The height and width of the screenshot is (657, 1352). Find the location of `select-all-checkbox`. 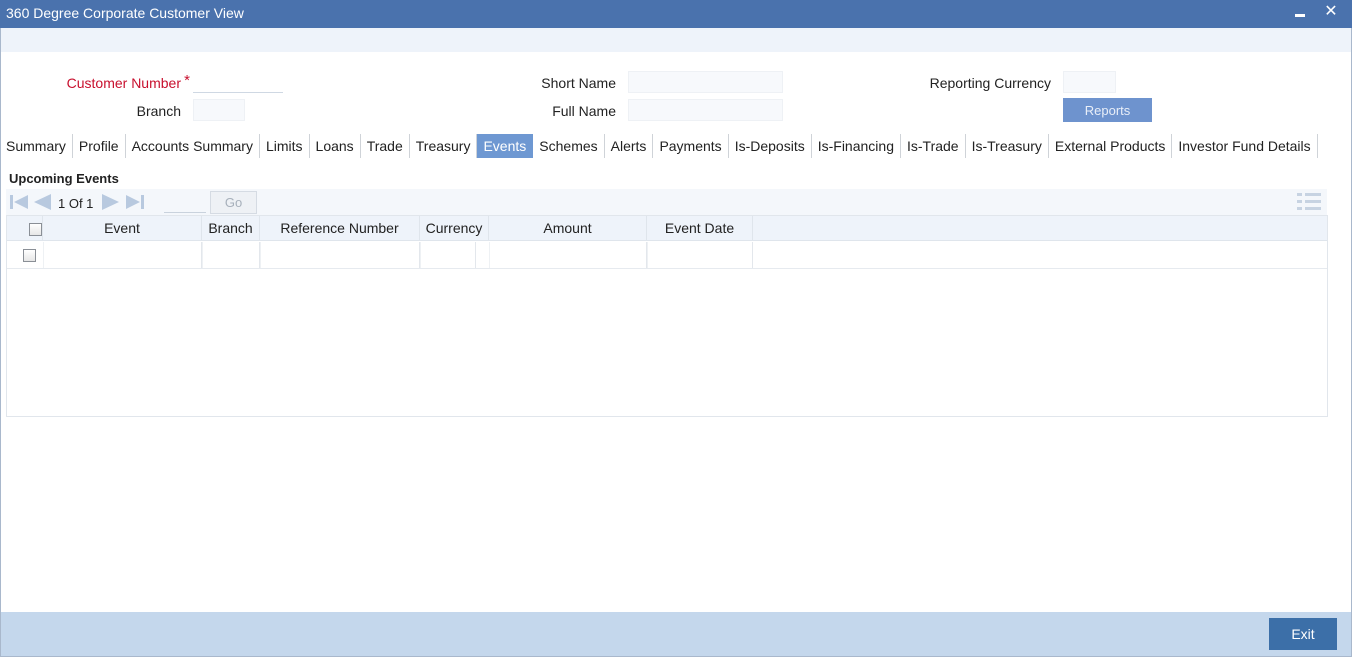

select-all-checkbox is located at coordinates (35, 229).